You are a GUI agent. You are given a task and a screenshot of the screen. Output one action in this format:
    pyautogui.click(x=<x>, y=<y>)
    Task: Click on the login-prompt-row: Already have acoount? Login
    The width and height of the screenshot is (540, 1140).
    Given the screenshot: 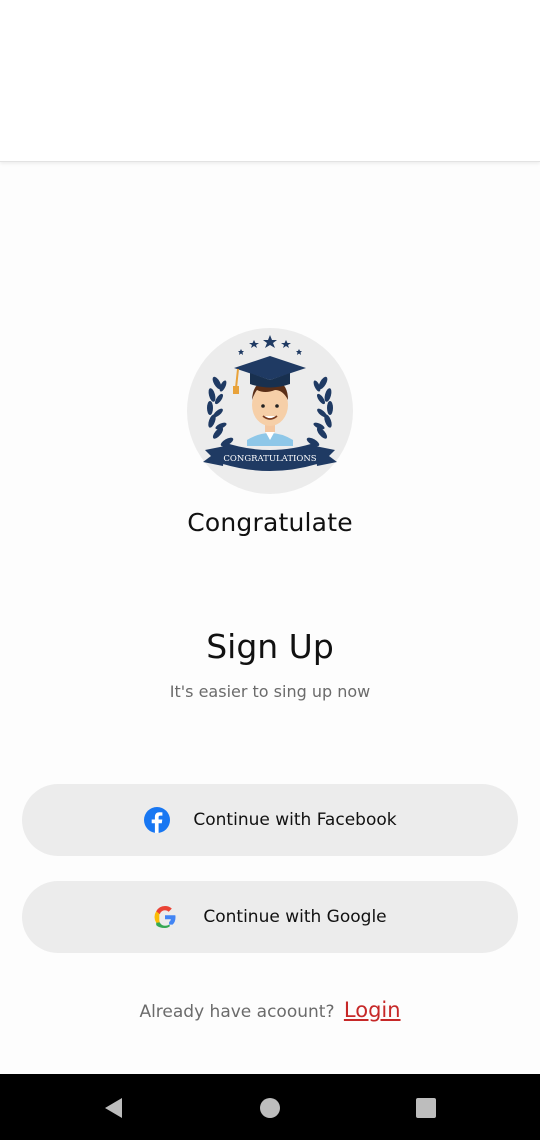 What is the action you would take?
    pyautogui.click(x=270, y=1010)
    